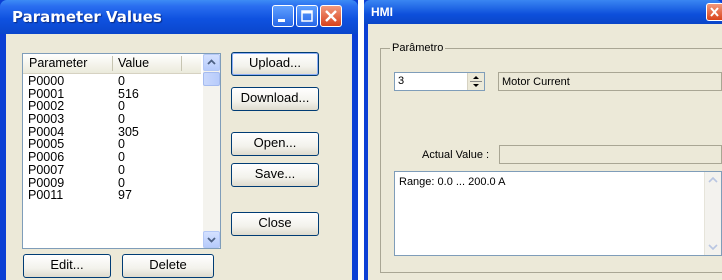 The image size is (722, 280). What do you see at coordinates (179, 17) in the screenshot?
I see `title-bar: Parameter Values` at bounding box center [179, 17].